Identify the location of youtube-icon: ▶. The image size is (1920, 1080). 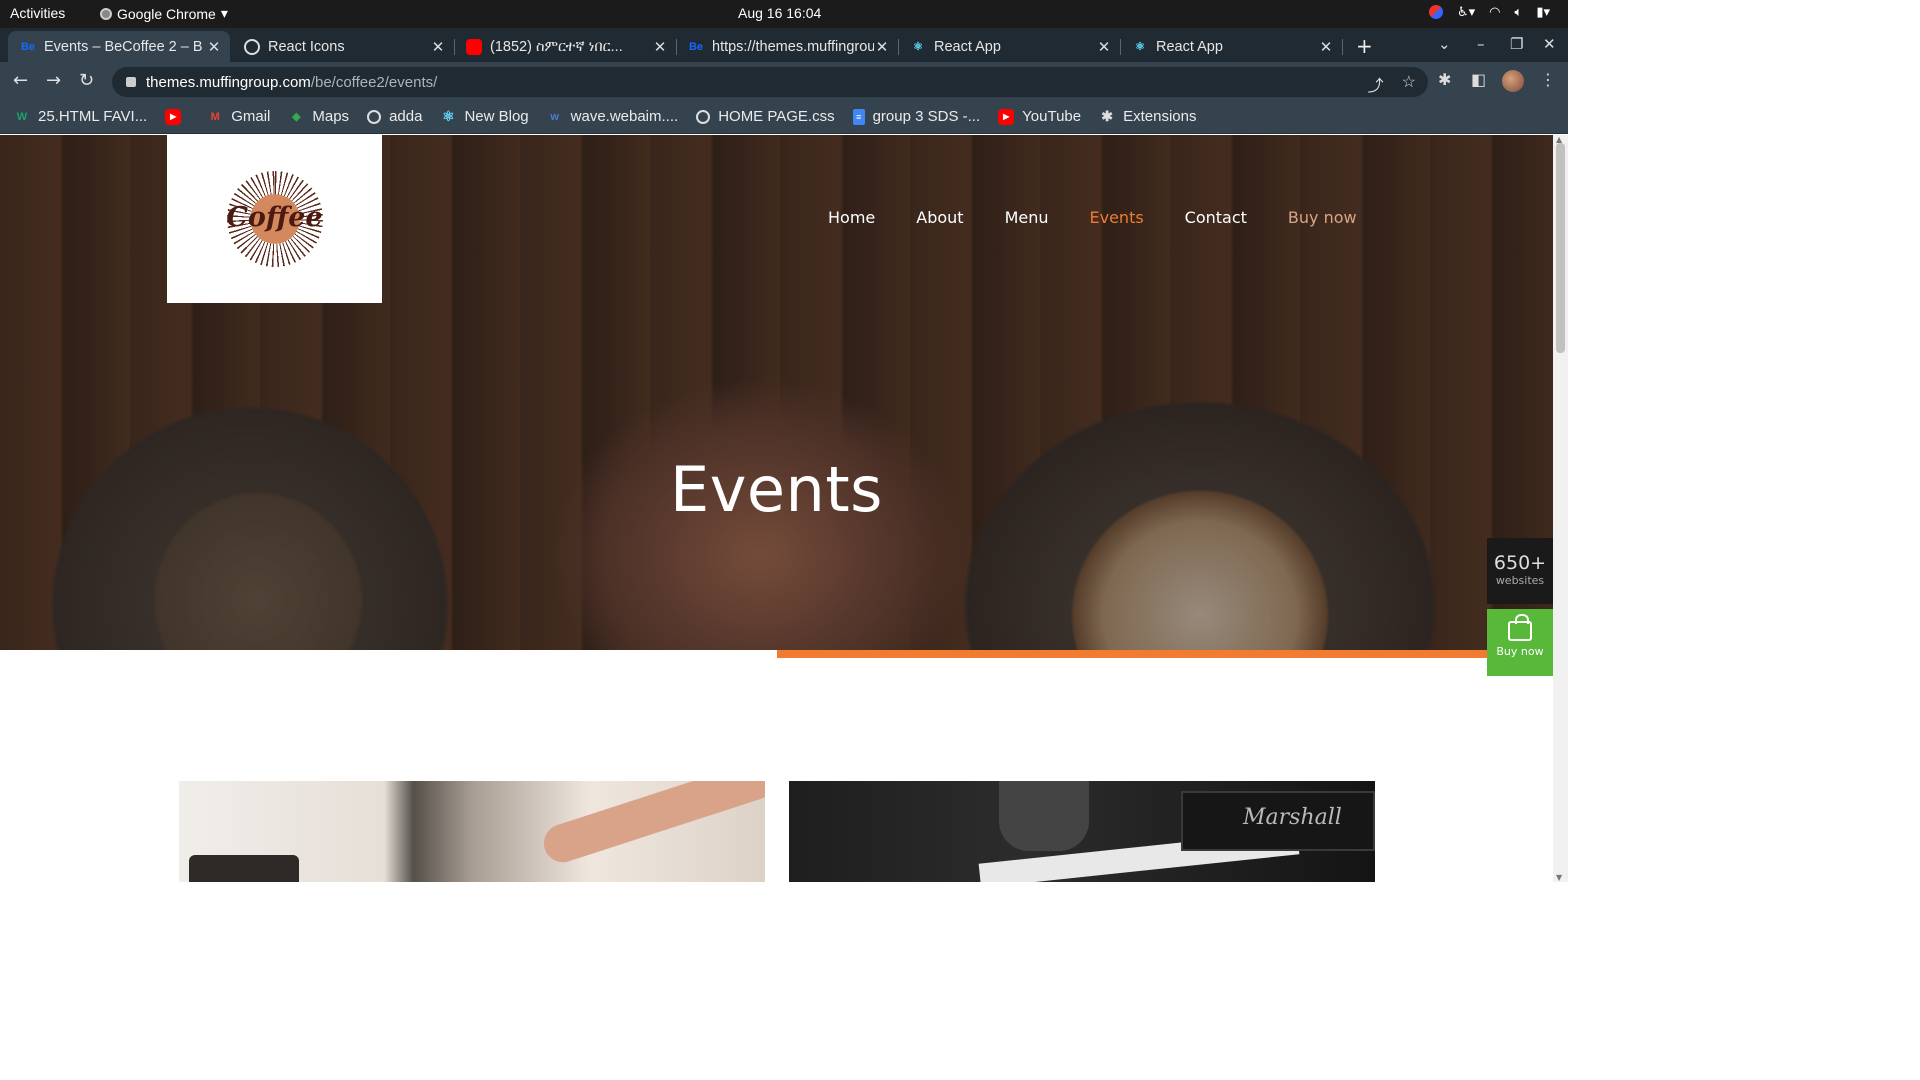
(1006, 116).